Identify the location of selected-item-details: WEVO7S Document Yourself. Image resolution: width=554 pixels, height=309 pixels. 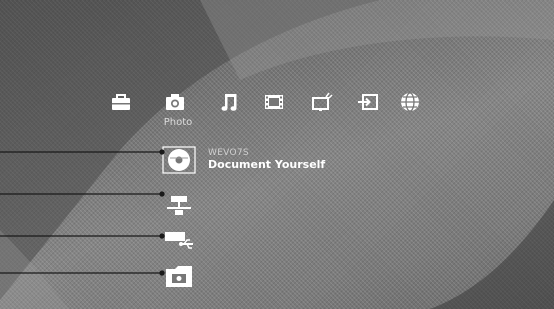
(266, 159).